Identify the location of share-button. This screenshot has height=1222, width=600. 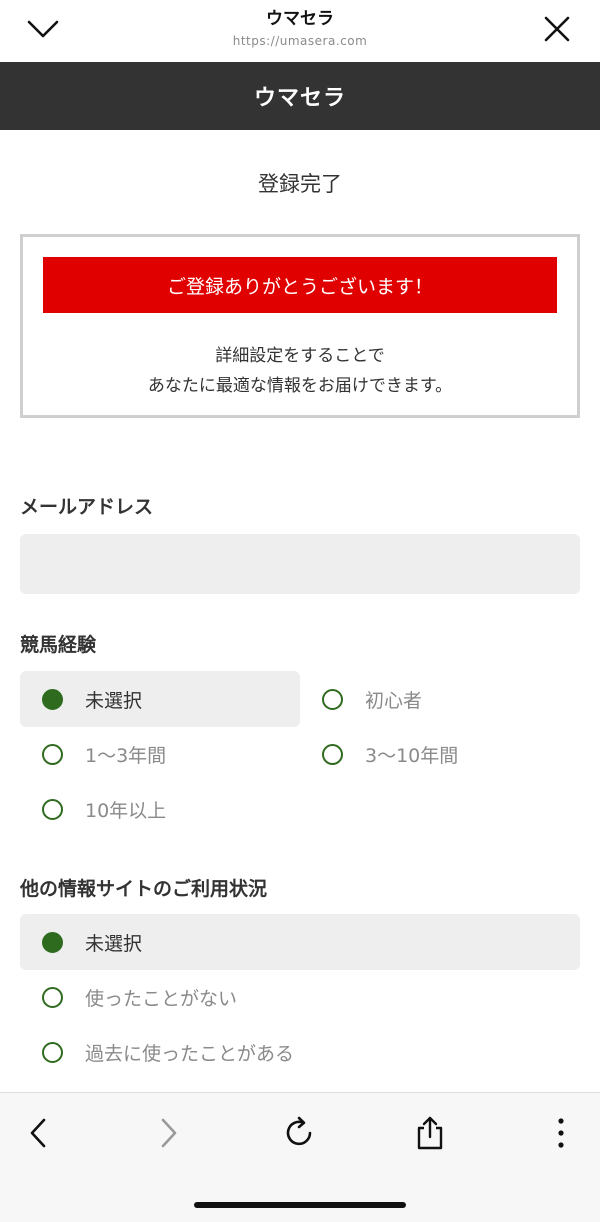
(430, 1133).